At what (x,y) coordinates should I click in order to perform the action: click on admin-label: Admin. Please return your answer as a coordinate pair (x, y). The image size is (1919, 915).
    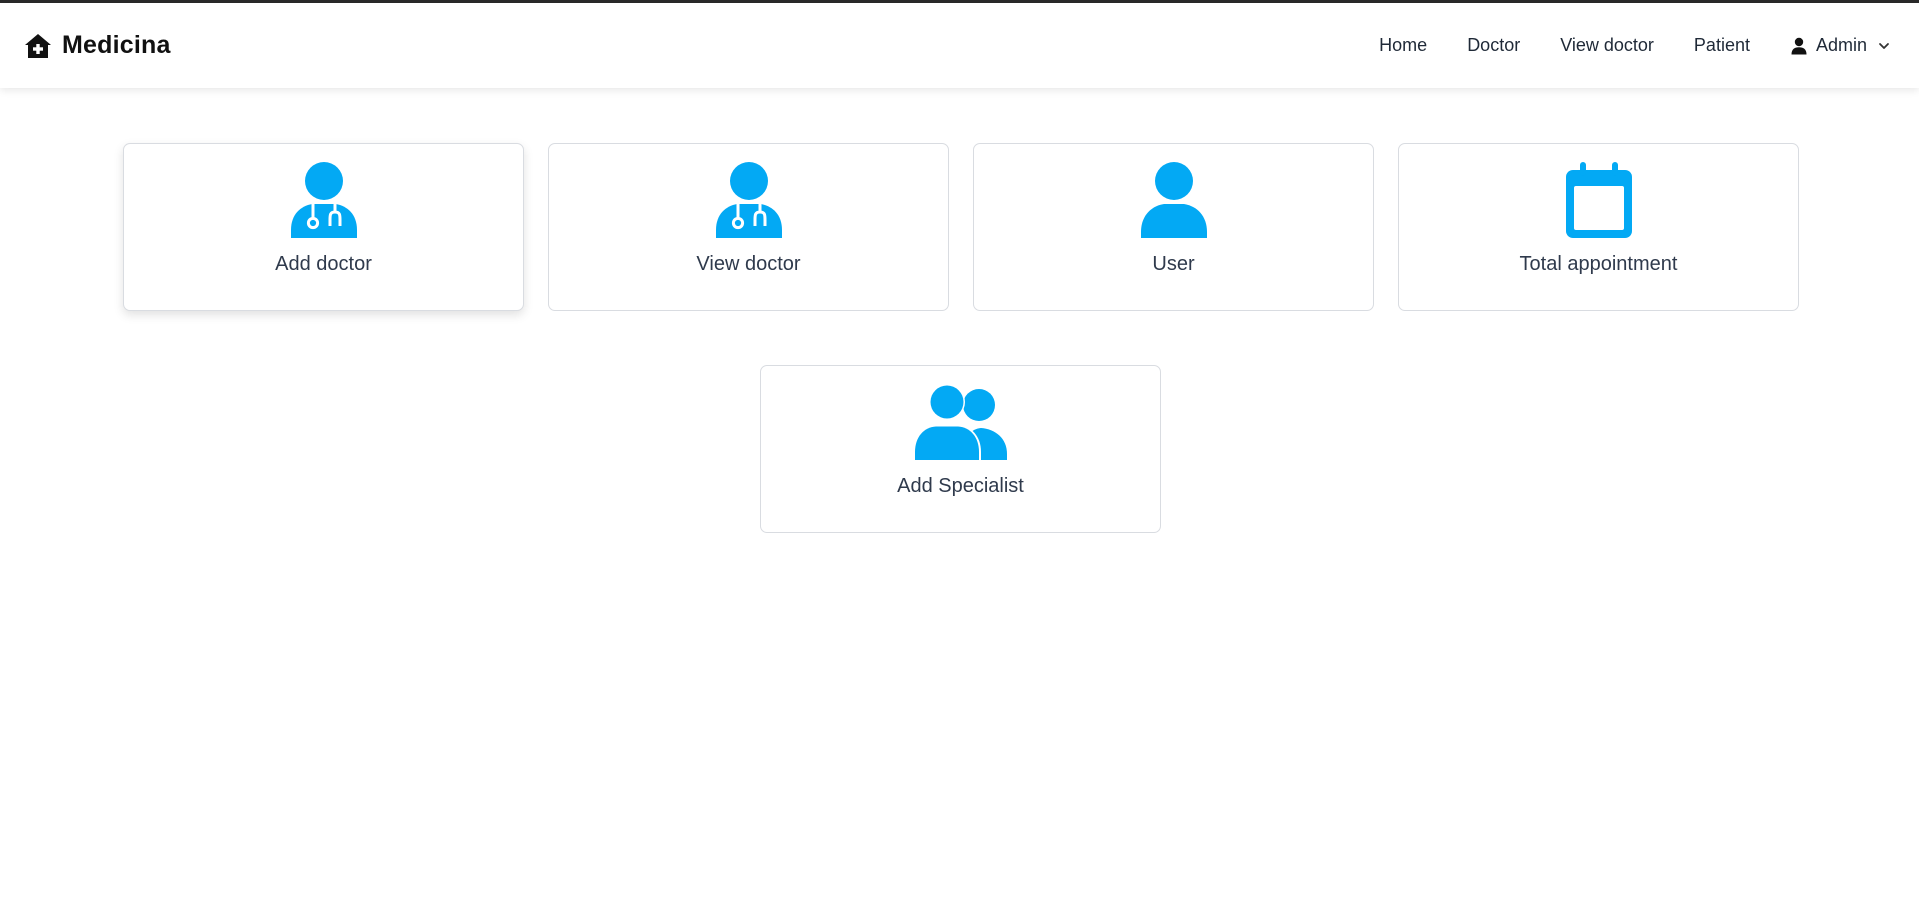
    Looking at the image, I should click on (1841, 45).